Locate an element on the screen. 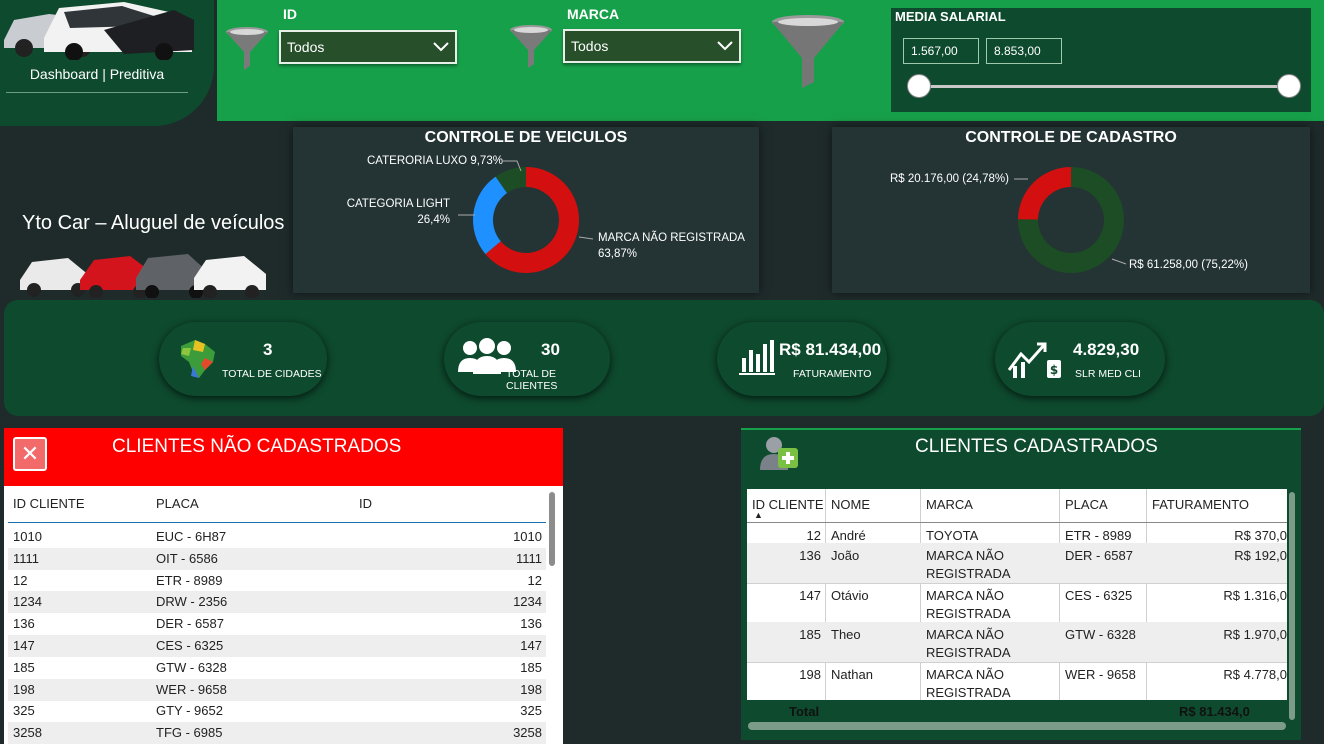  marca-filter-value: Todos is located at coordinates (590, 46).